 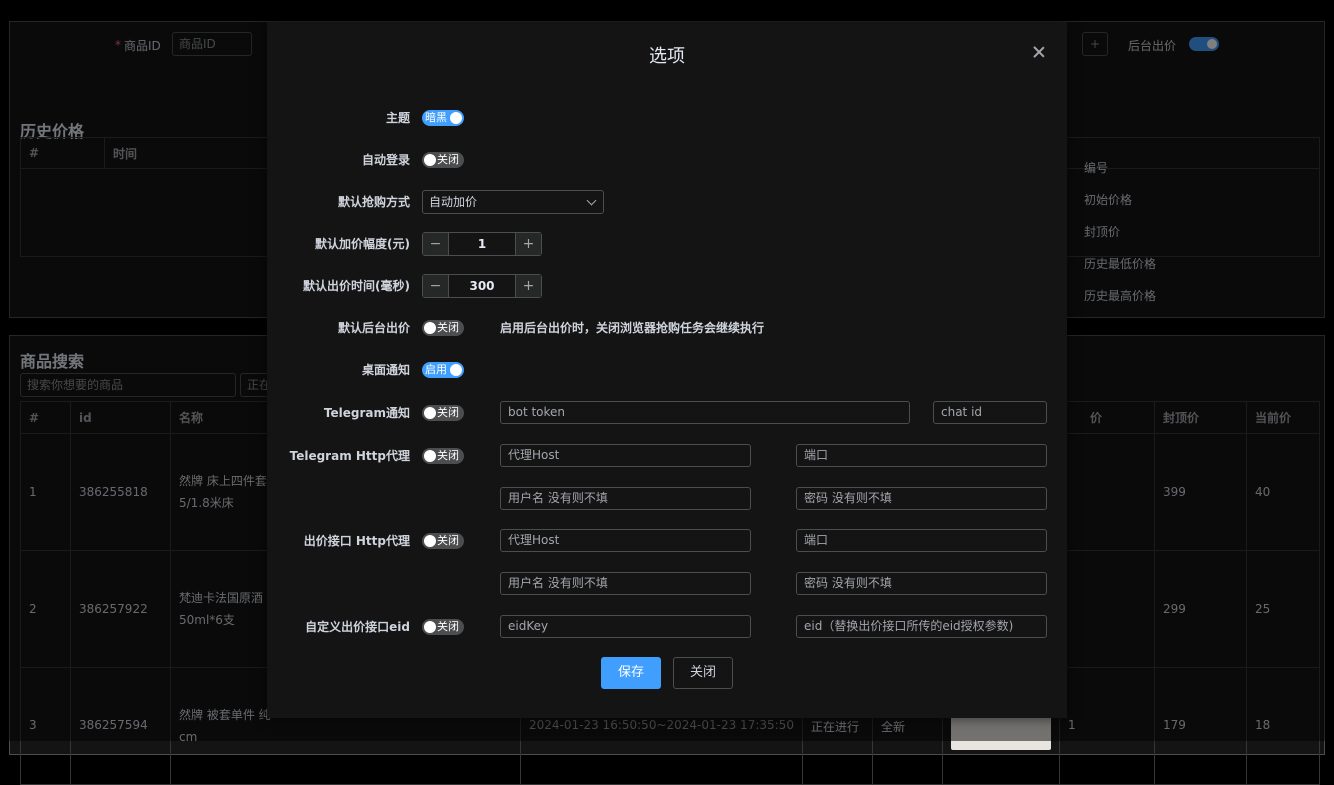 I want to click on telegram-label: Telegram通知, so click(x=366, y=413).